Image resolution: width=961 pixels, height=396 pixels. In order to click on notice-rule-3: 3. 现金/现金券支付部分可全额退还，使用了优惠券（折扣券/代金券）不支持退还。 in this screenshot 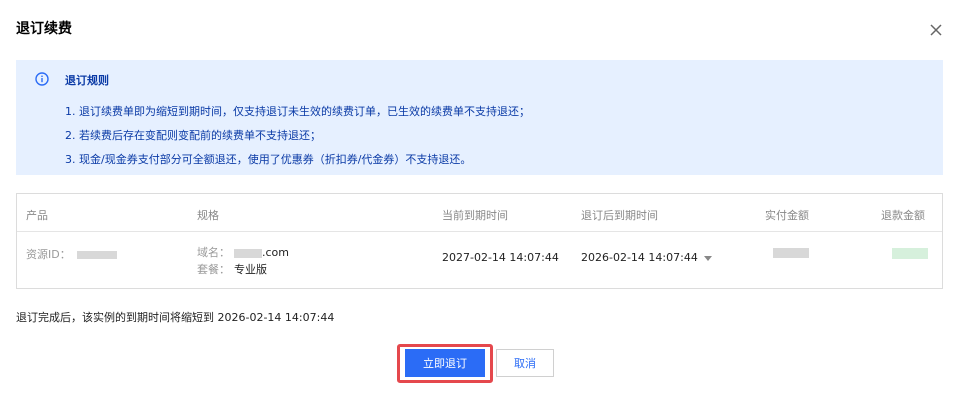, I will do `click(268, 159)`.